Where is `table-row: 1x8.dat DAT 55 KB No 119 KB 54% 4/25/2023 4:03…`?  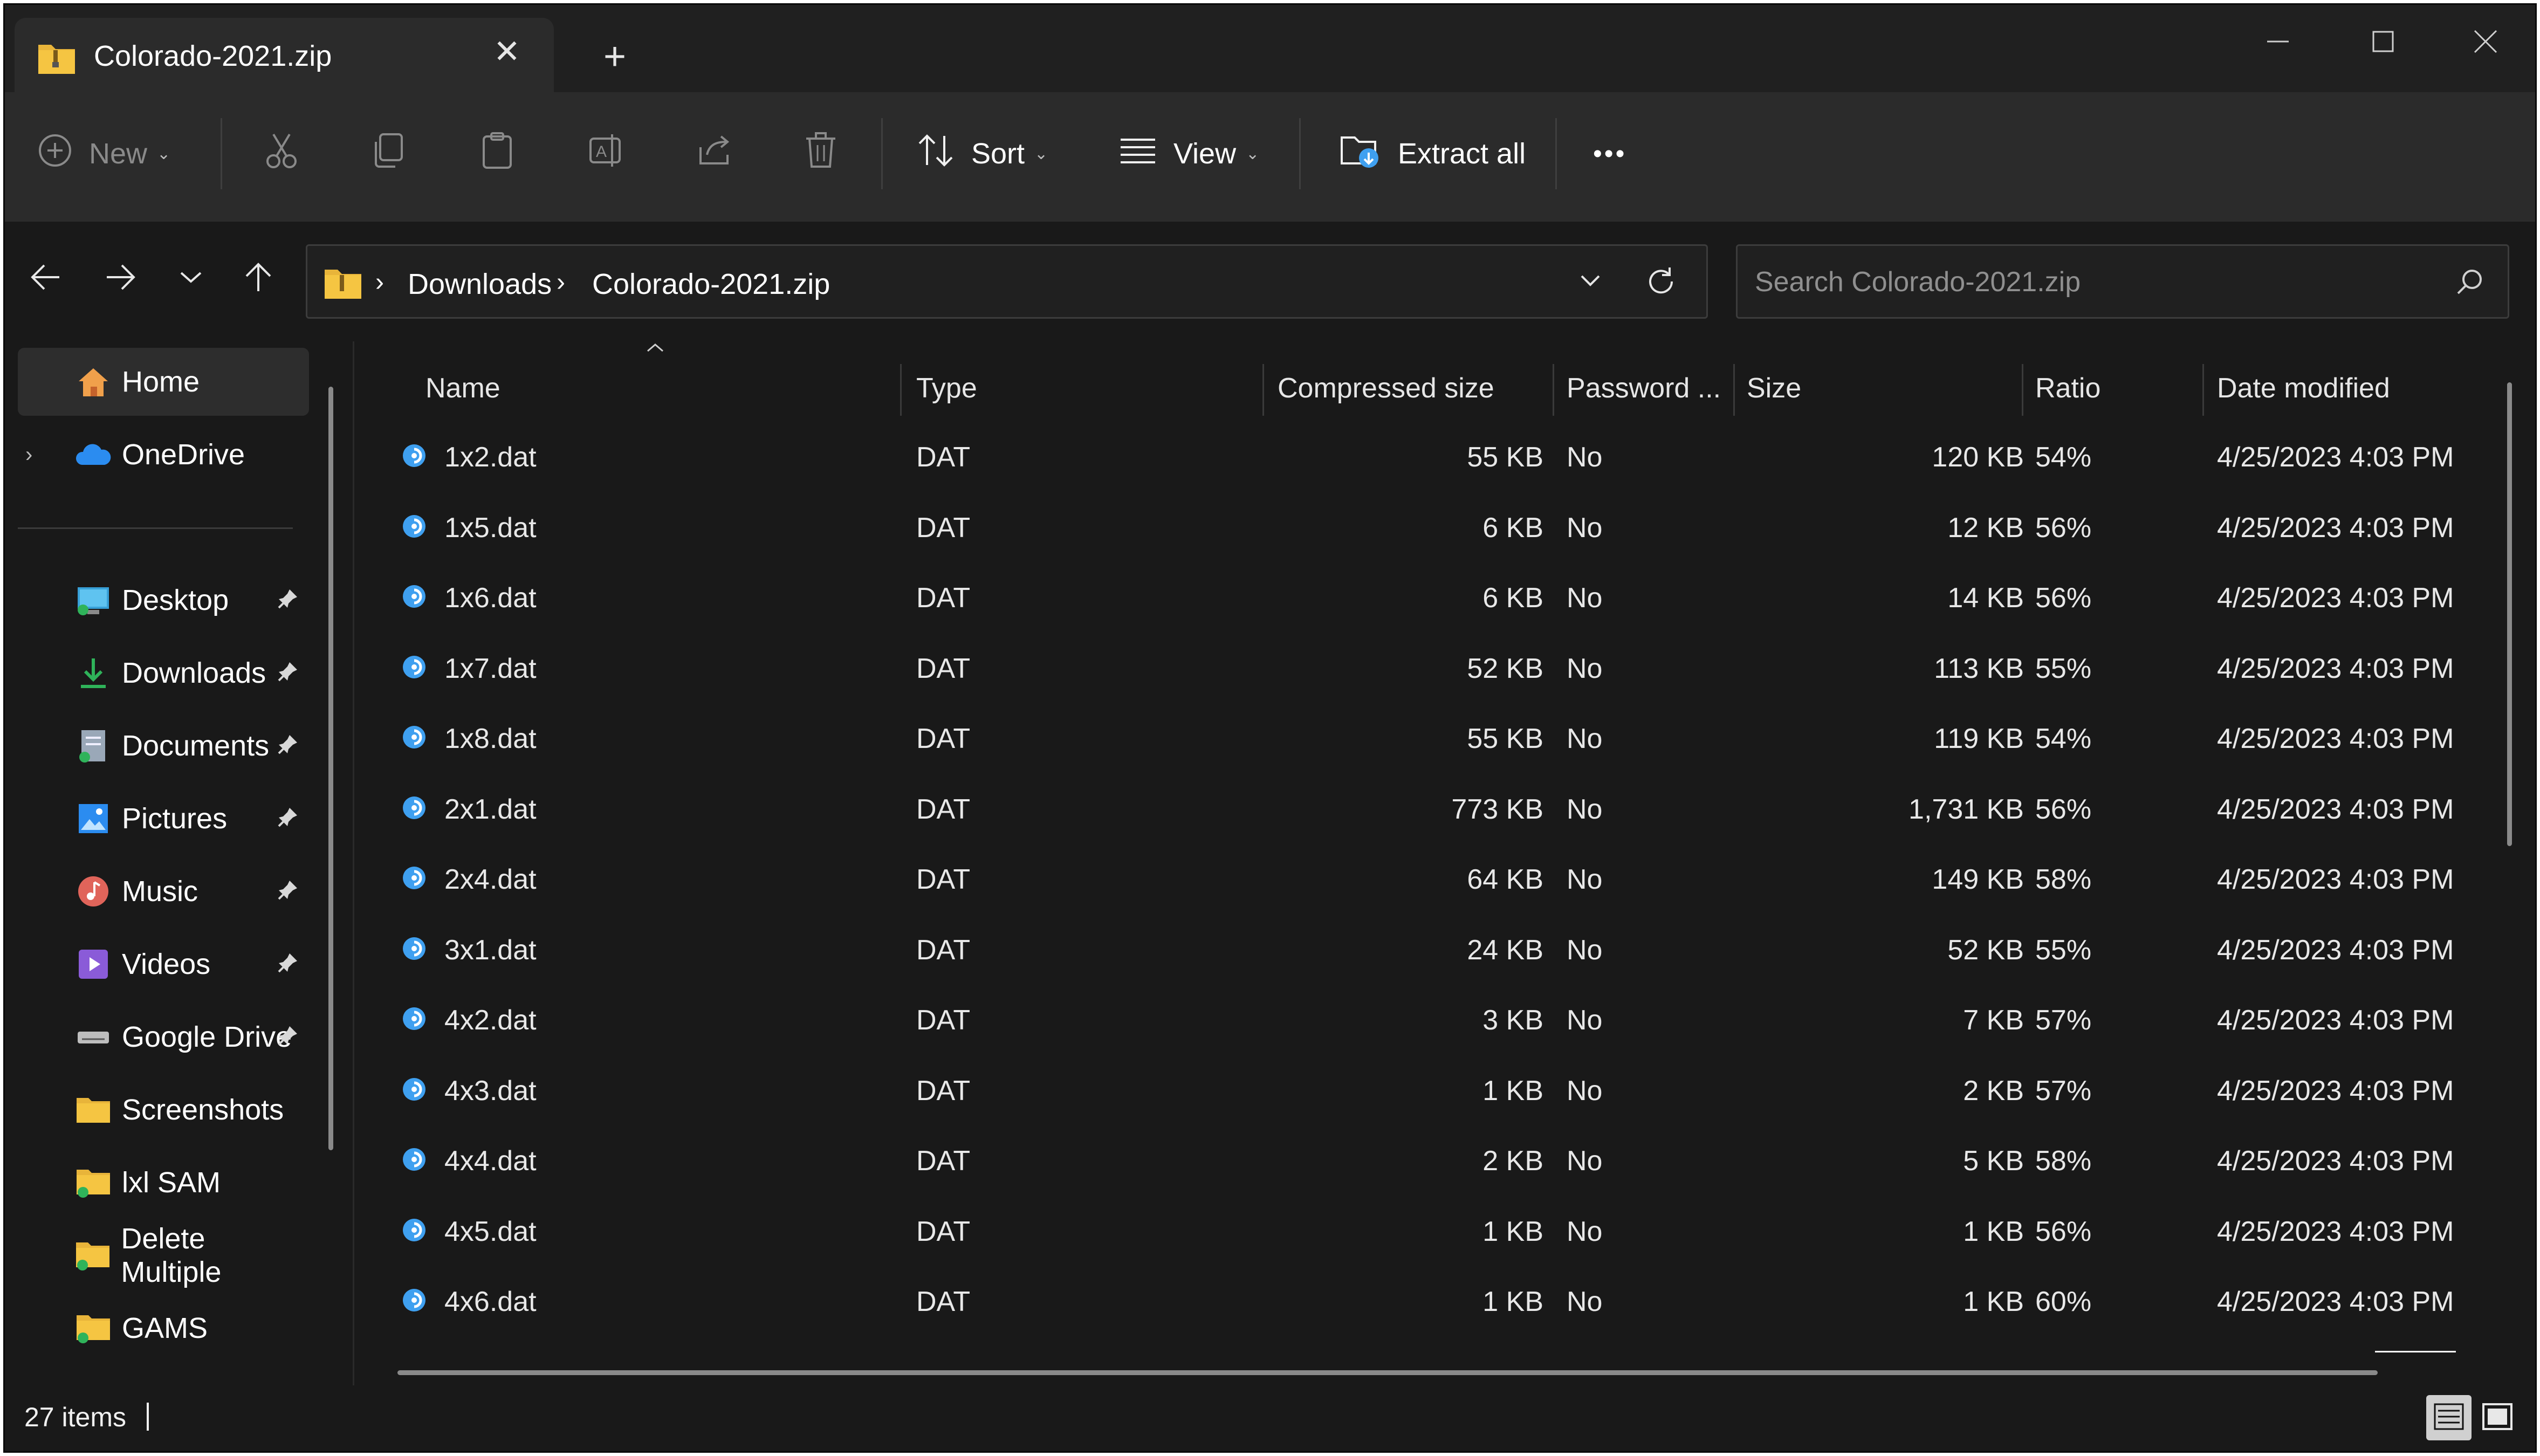
table-row: 1x8.dat DAT 55 KB No 119 KB 54% 4/25/2023 4:03… is located at coordinates (1468, 739).